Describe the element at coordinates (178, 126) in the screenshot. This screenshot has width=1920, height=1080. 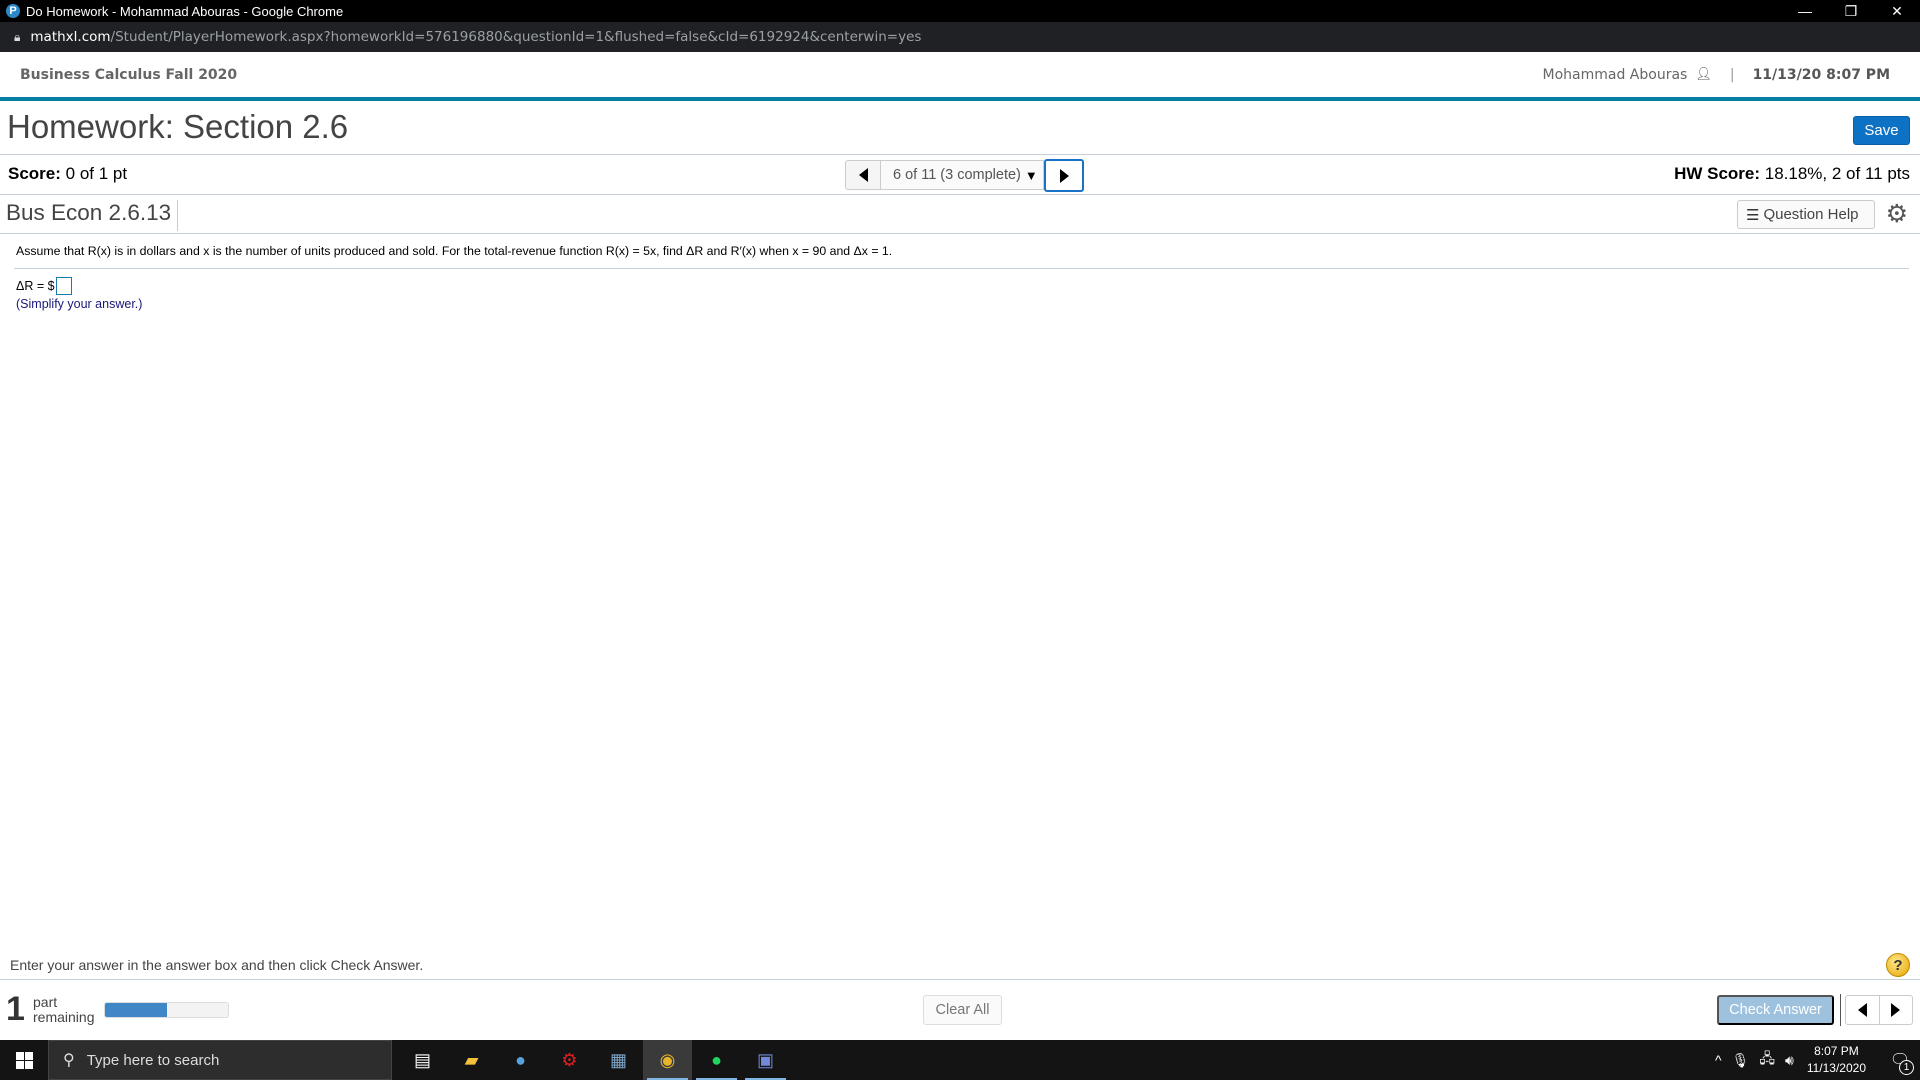
I see `page-title: Homework: Section 2.6` at that location.